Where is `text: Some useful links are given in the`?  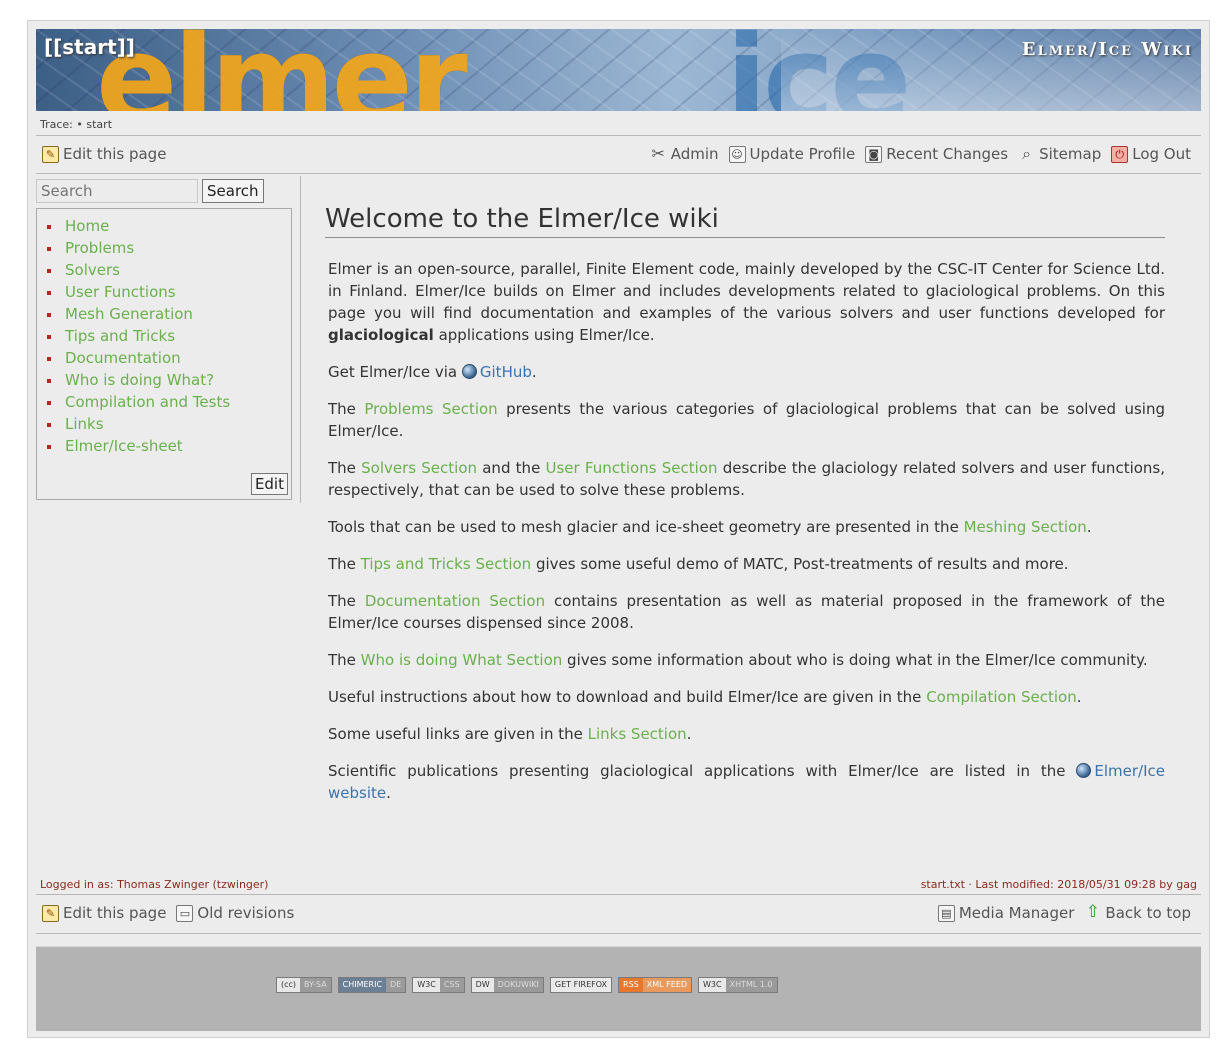
text: Some useful links are given in the is located at coordinates (458, 734).